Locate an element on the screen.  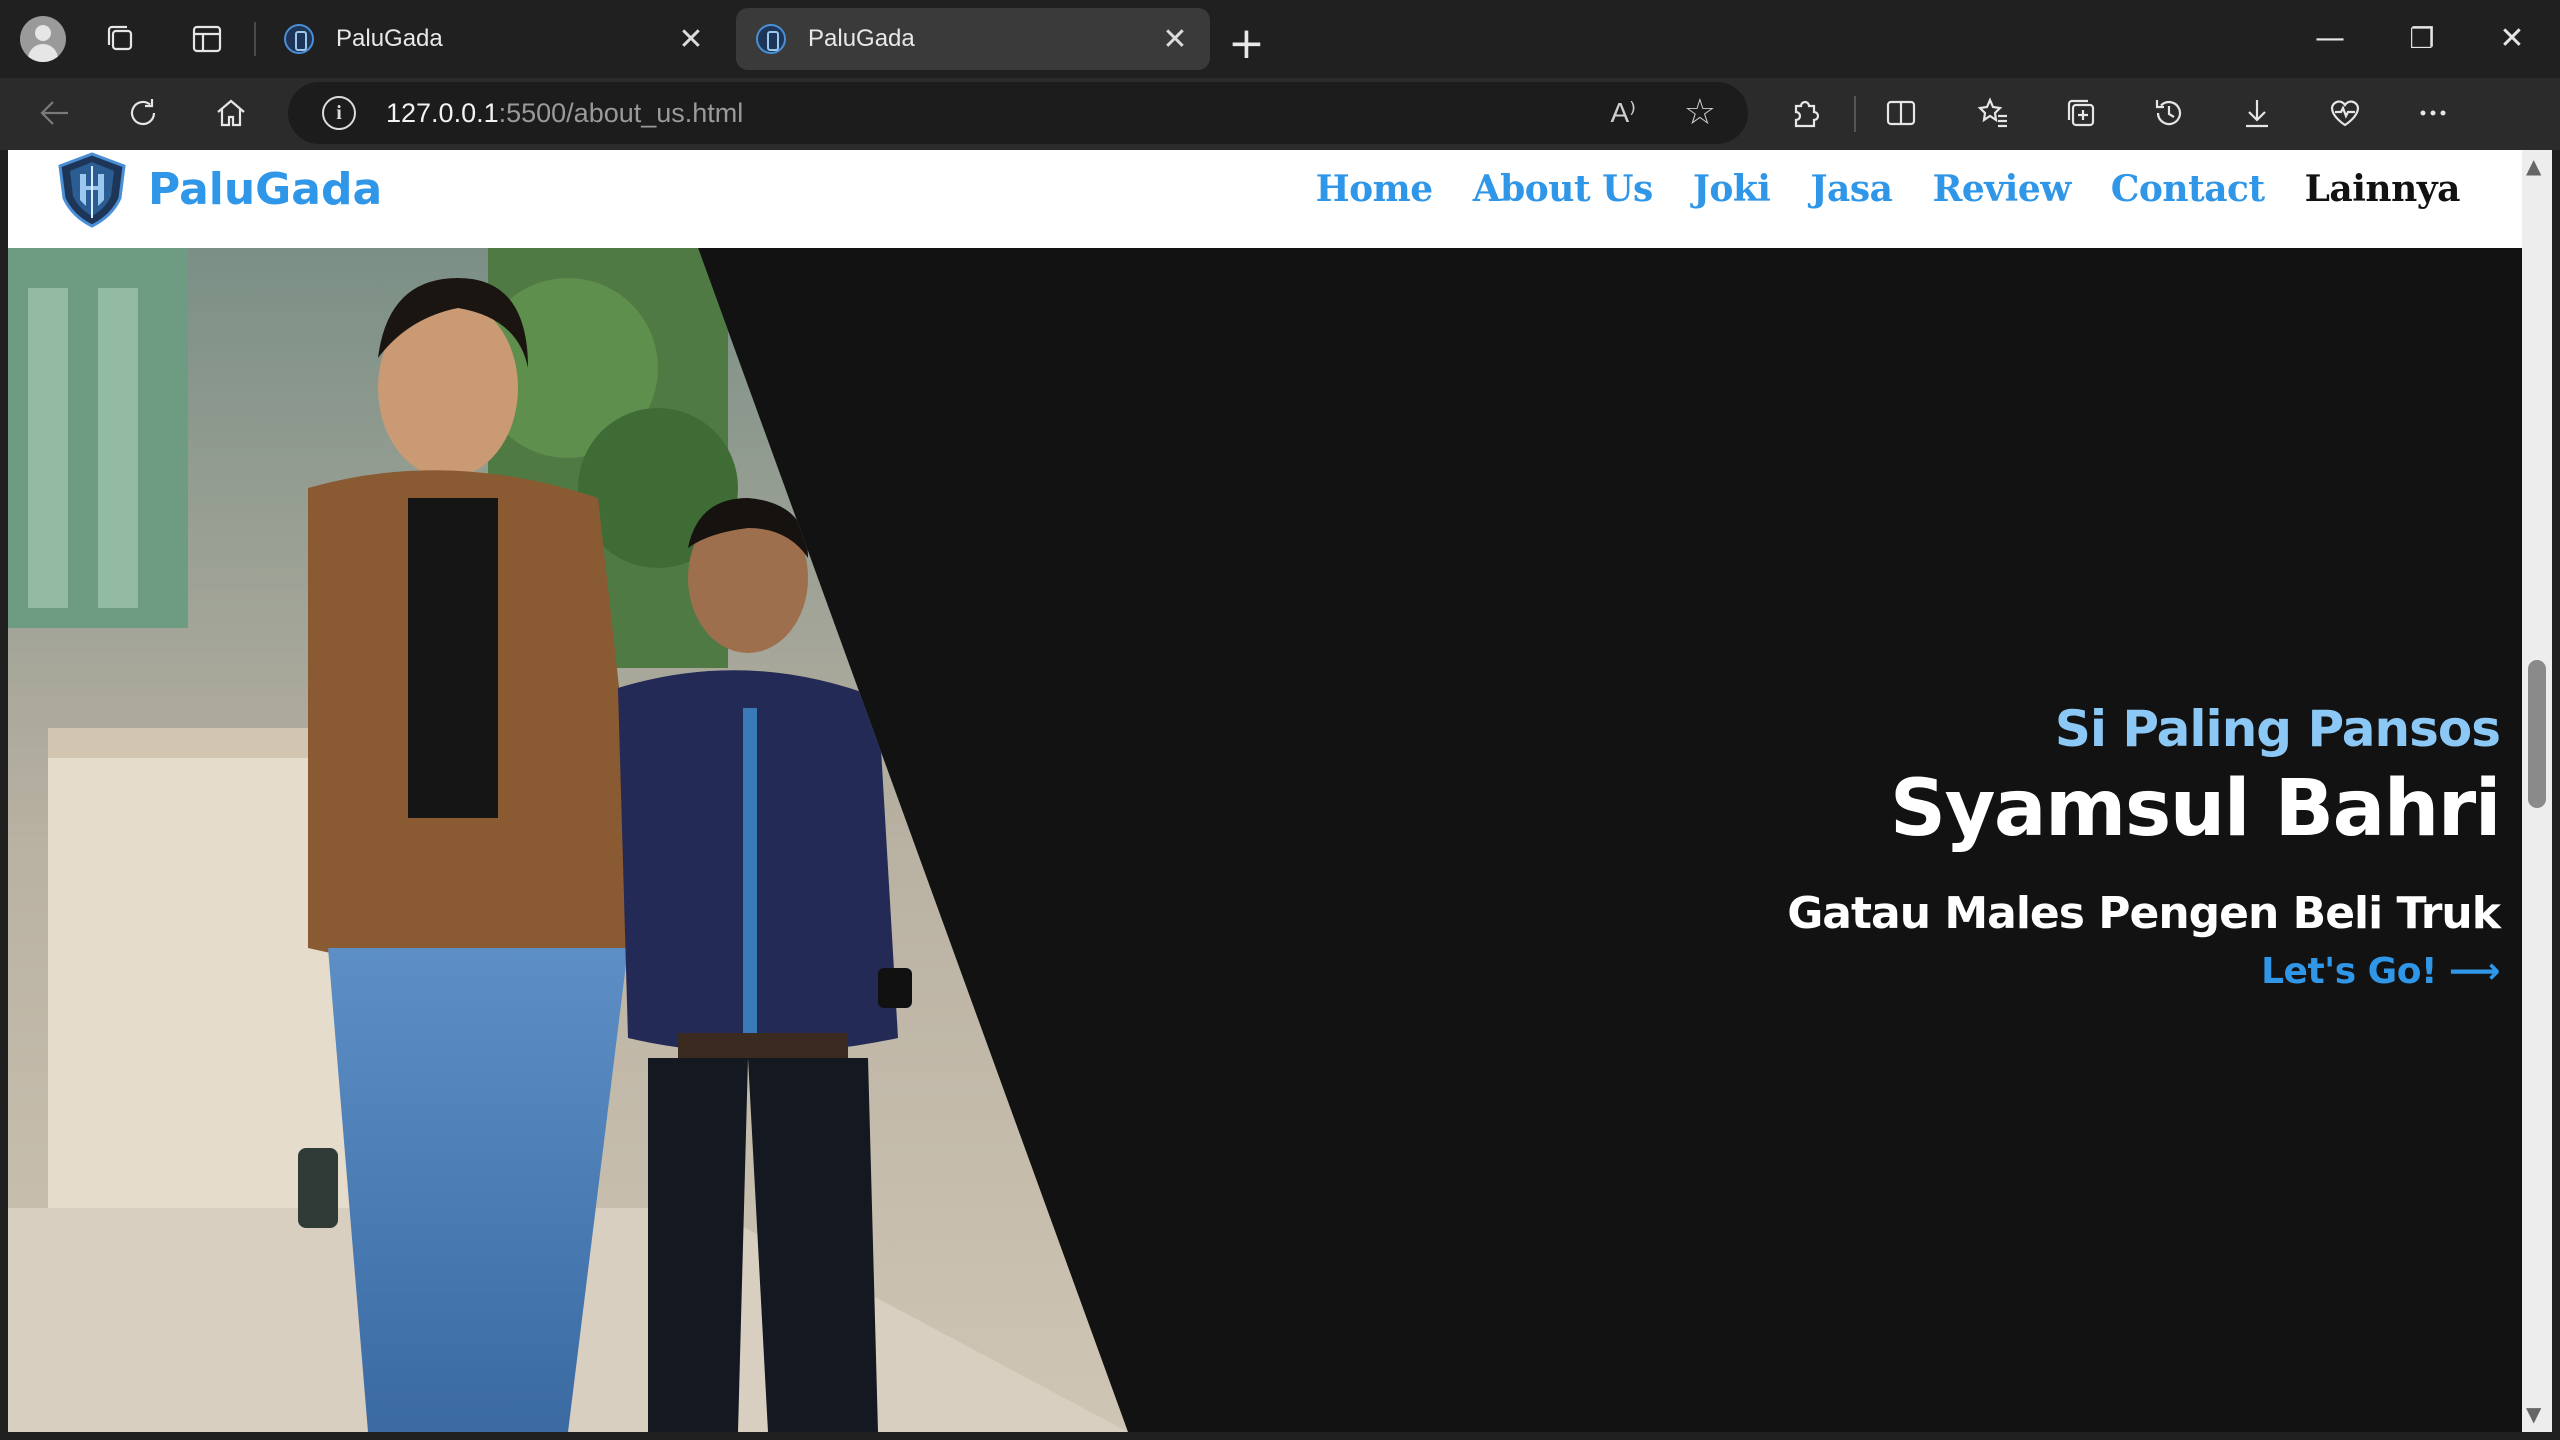
url-host: 127.0.0.1 is located at coordinates (442, 112).